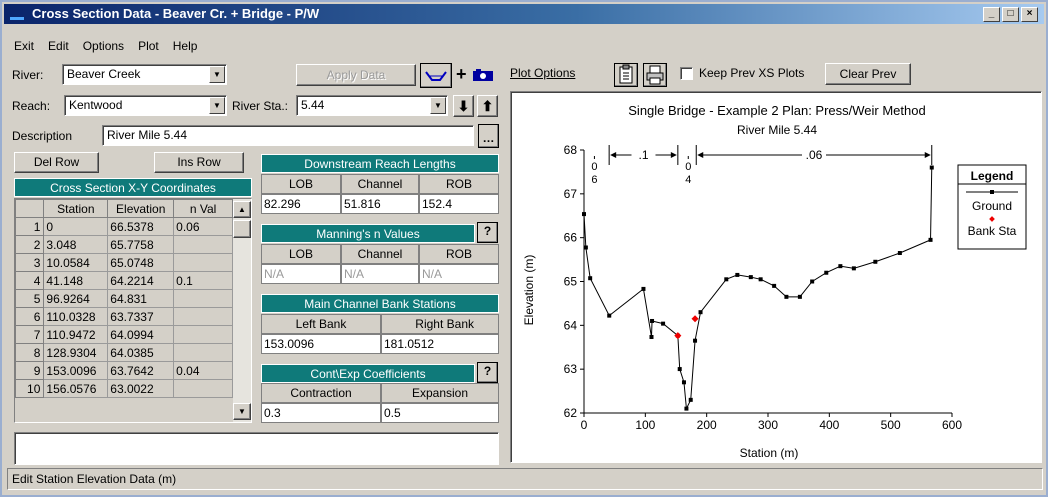 This screenshot has width=1048, height=497. Describe the element at coordinates (487, 372) in the screenshot. I see `coeff-help-button: ?` at that location.